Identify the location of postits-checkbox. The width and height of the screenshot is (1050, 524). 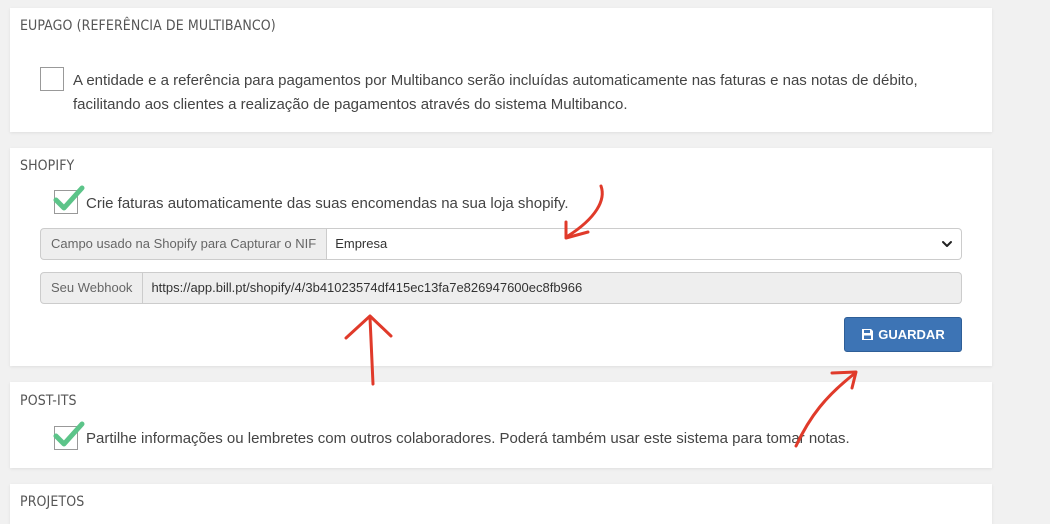
(69, 435).